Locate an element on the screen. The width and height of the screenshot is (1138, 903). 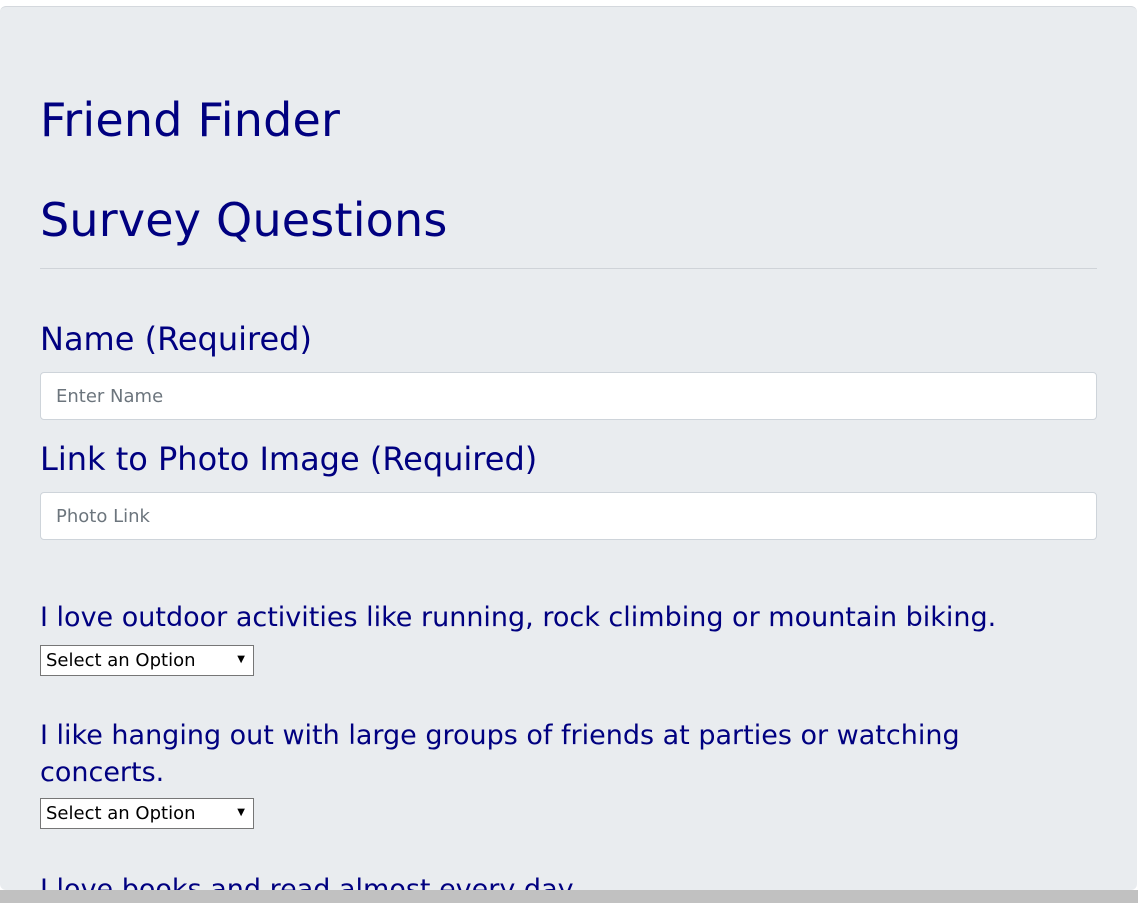
question-2-select-value: Select an Option is located at coordinates (121, 813).